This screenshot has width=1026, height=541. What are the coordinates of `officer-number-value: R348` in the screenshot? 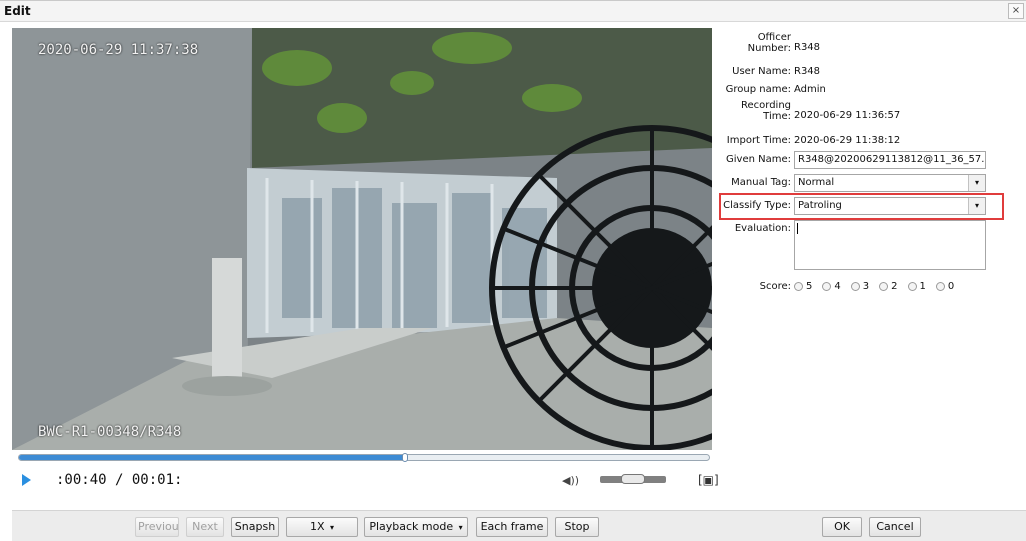 It's located at (807, 47).